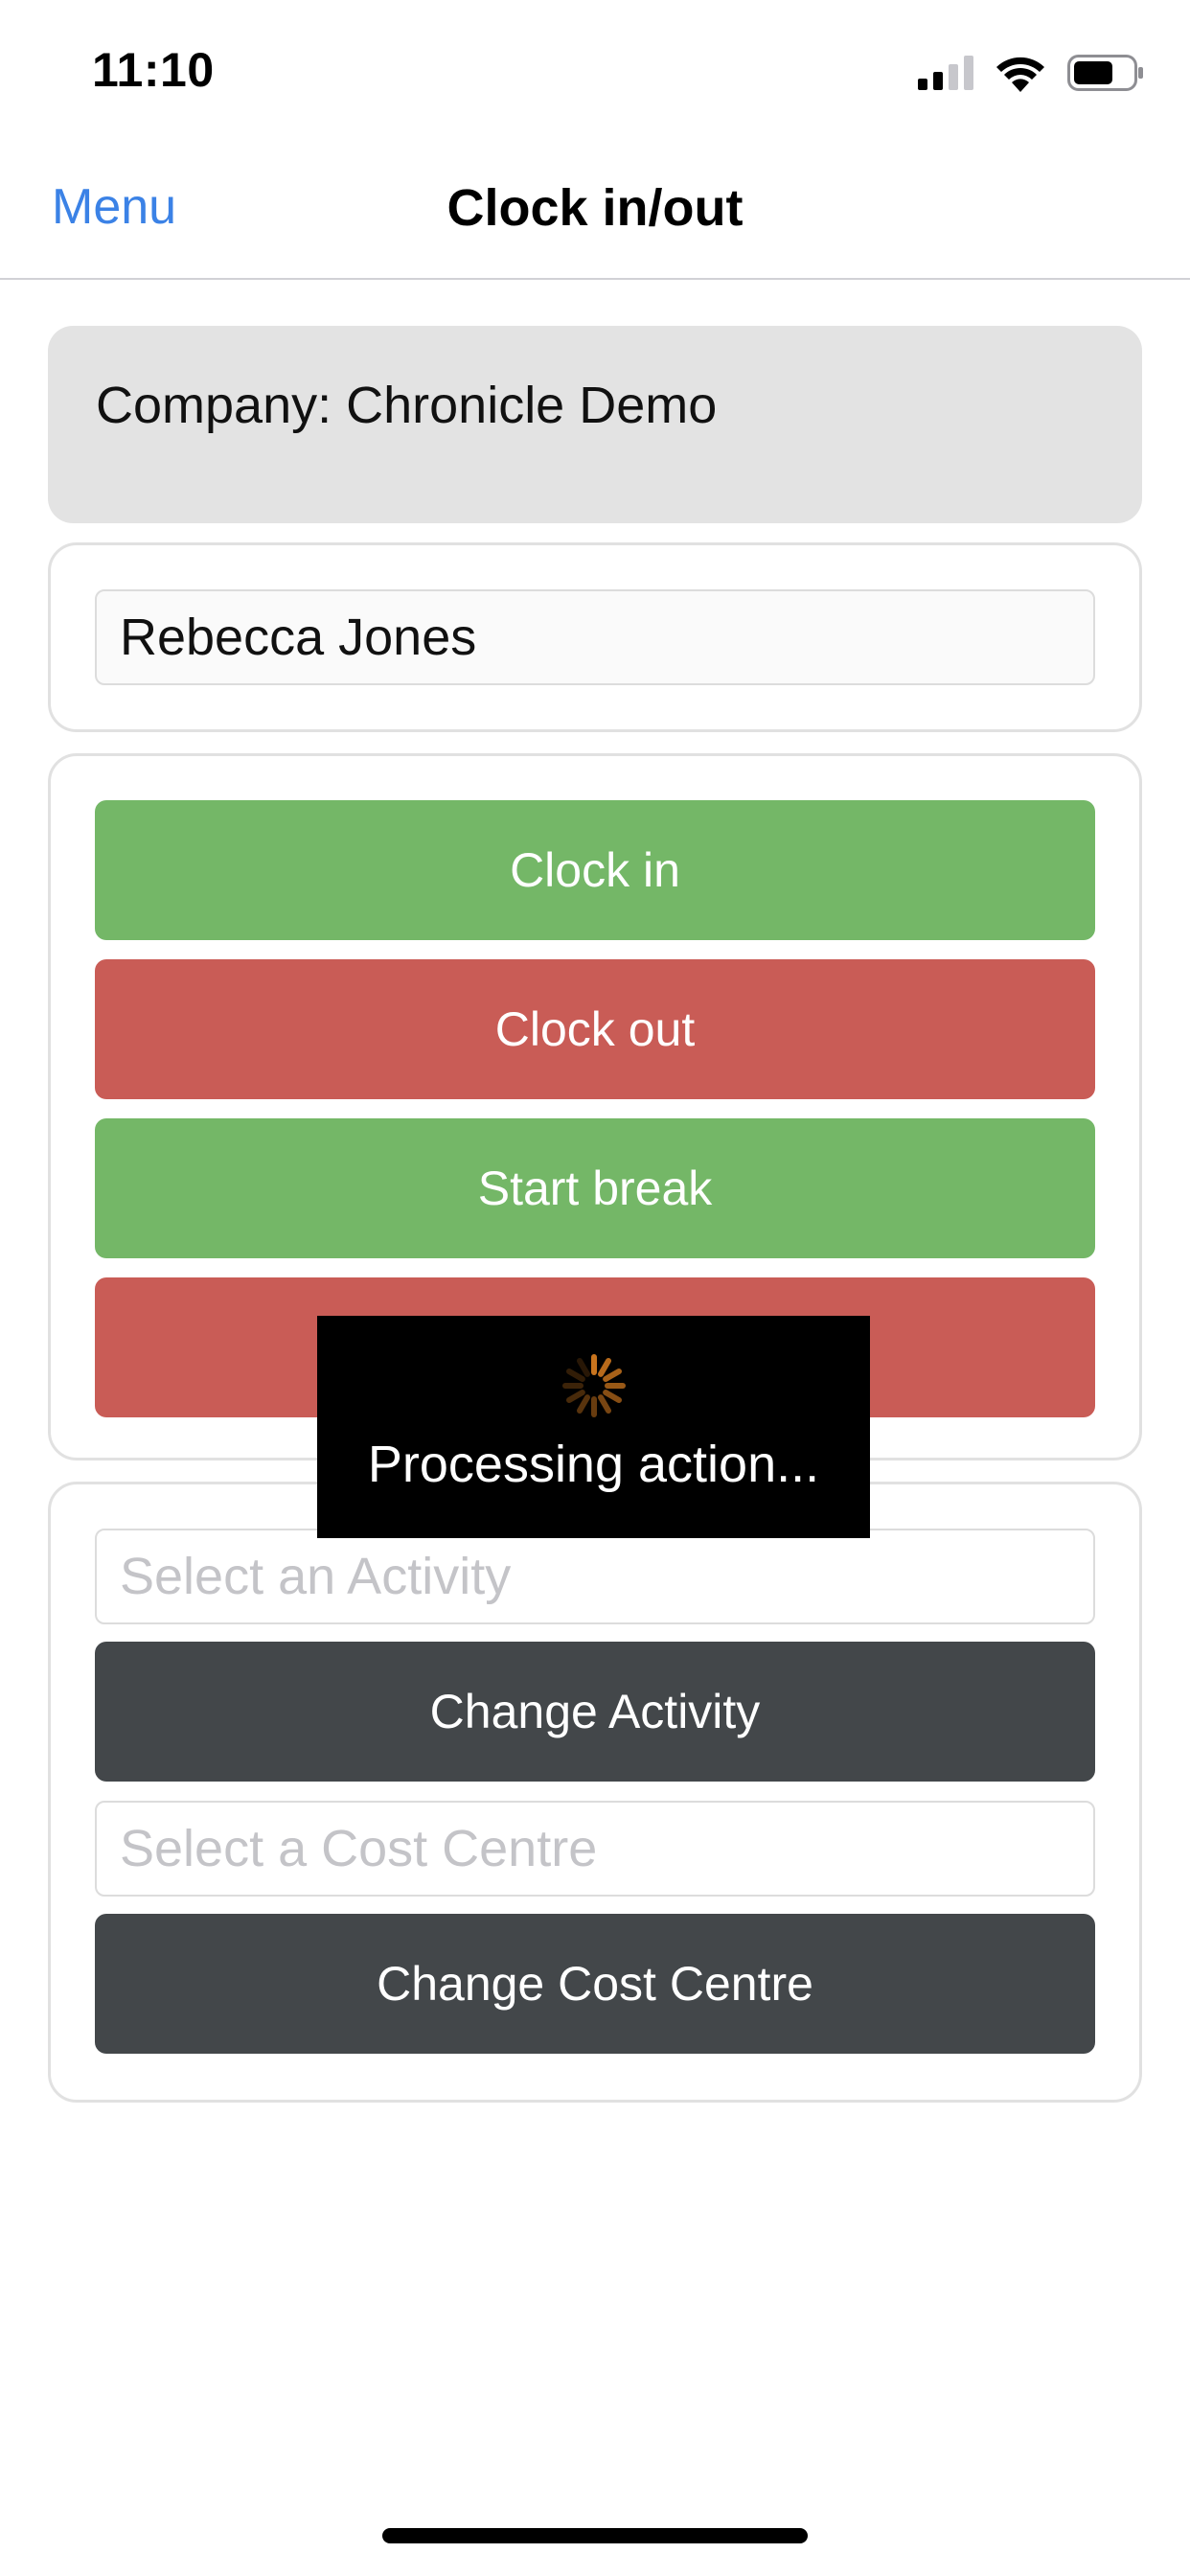  Describe the element at coordinates (594, 1385) in the screenshot. I see `spinner-icon` at that location.